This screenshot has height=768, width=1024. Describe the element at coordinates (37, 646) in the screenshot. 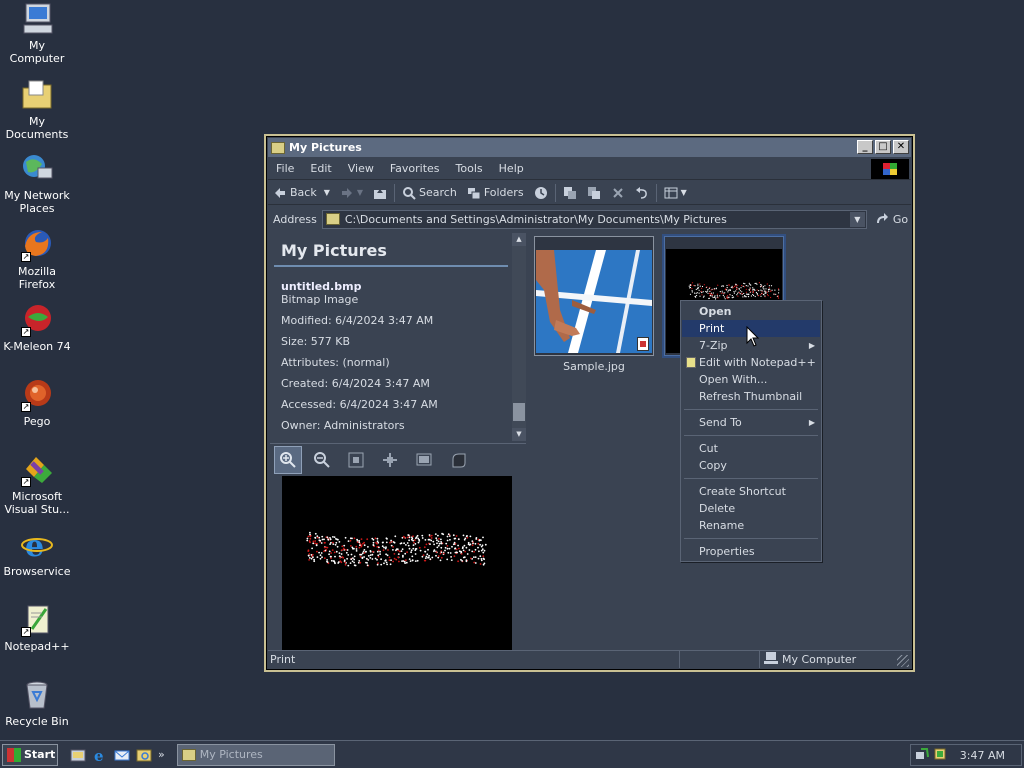

I see `desktop-icon-label: Notepad++` at that location.